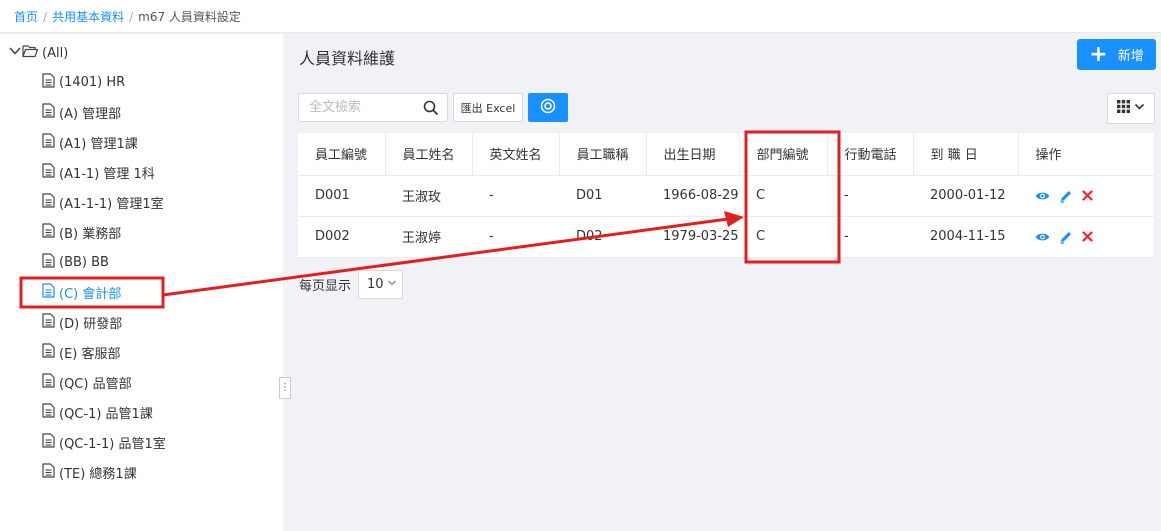  I want to click on tree-item-label: (A1-1-1) 管理1室, so click(111, 204).